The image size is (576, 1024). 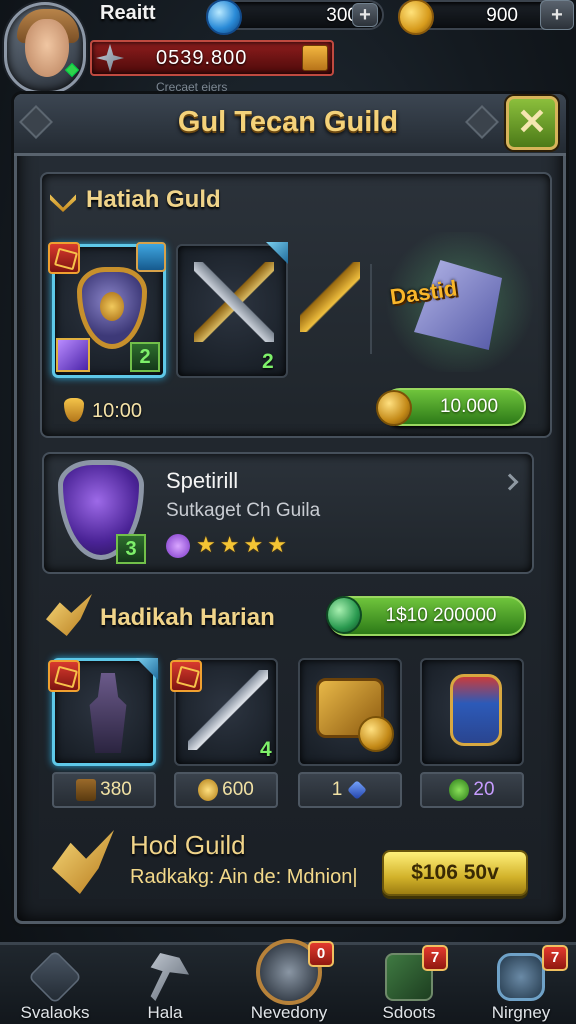 What do you see at coordinates (188, 845) in the screenshot?
I see `hod-guild-title: Hod Guild` at bounding box center [188, 845].